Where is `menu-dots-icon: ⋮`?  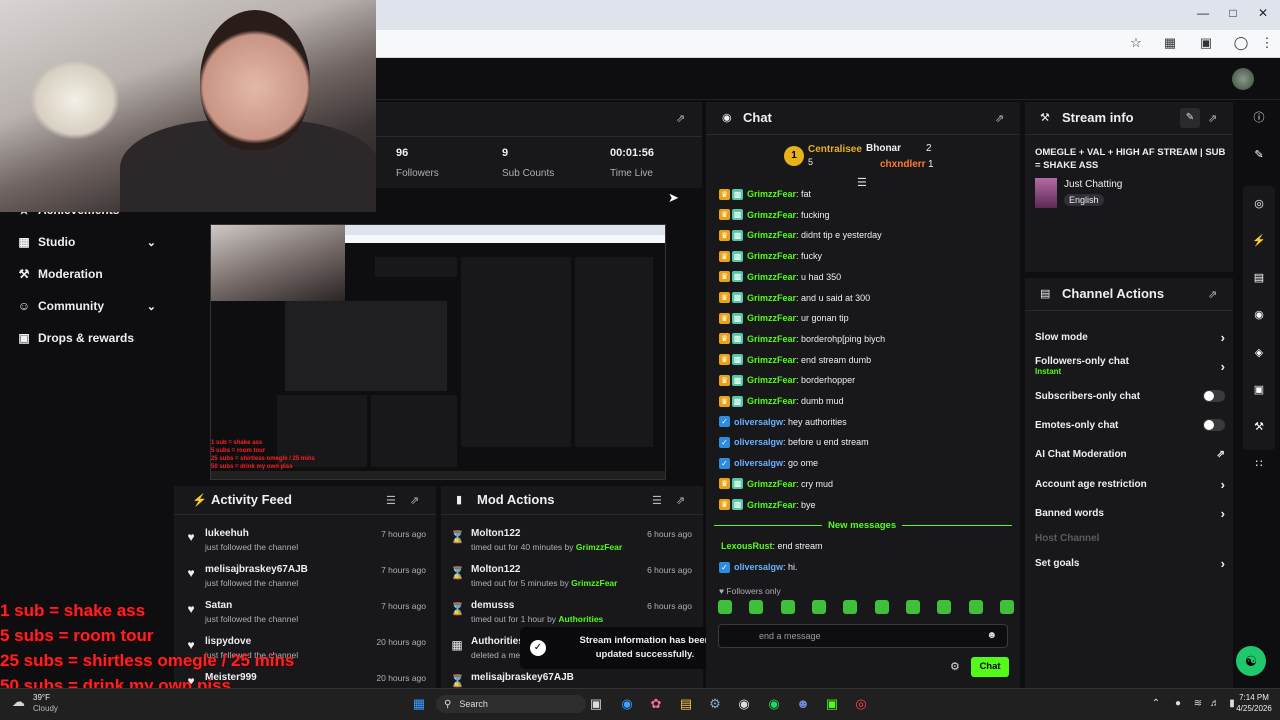 menu-dots-icon: ⋮ is located at coordinates (1267, 43).